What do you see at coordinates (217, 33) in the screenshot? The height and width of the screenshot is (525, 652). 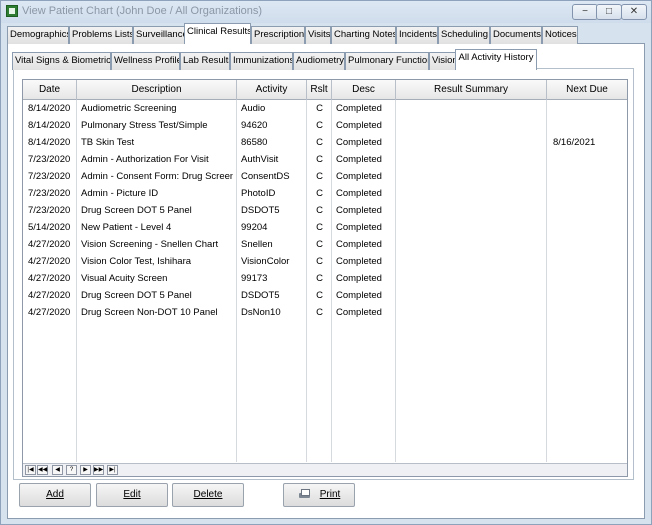 I see `tab-clinical-results: Clinical Results` at bounding box center [217, 33].